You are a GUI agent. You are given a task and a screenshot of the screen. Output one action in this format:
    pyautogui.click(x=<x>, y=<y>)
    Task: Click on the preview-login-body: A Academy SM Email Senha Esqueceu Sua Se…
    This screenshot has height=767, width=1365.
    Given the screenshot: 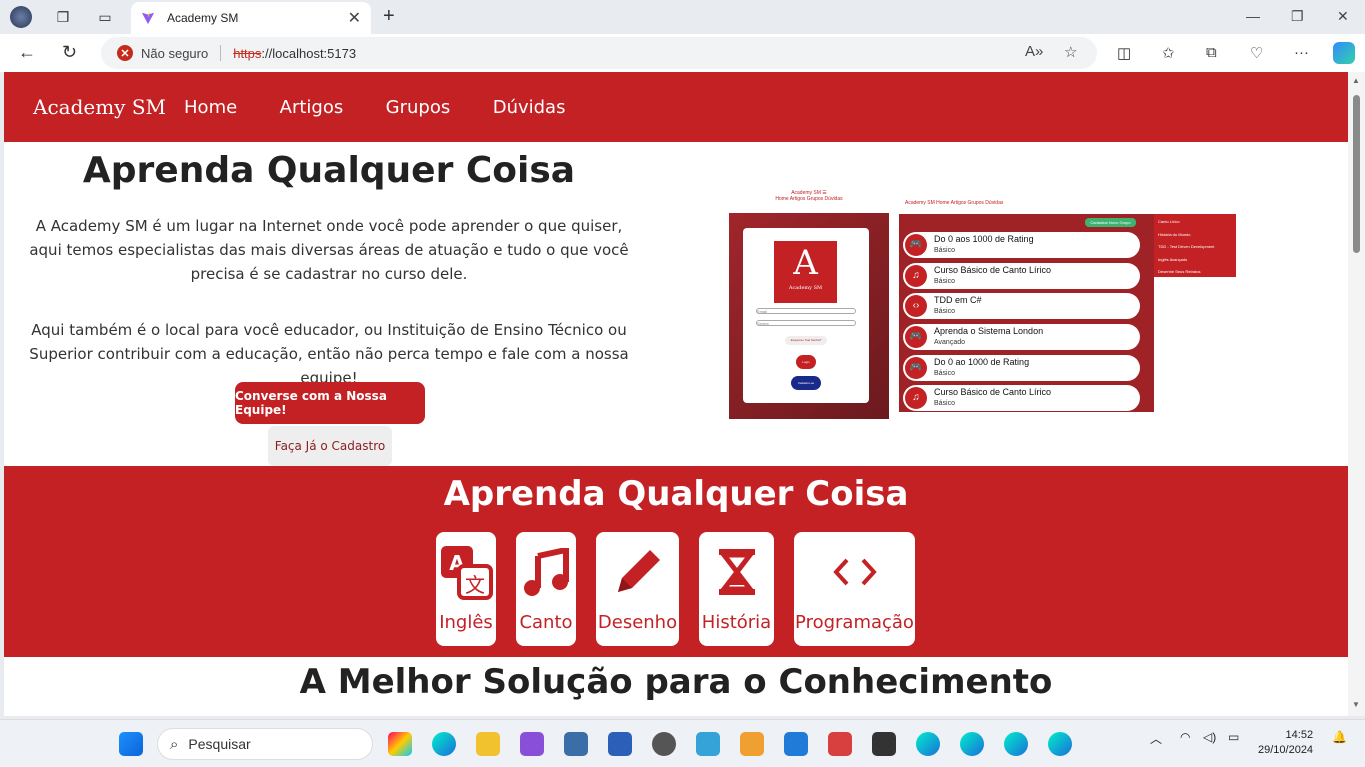 What is the action you would take?
    pyautogui.click(x=809, y=316)
    